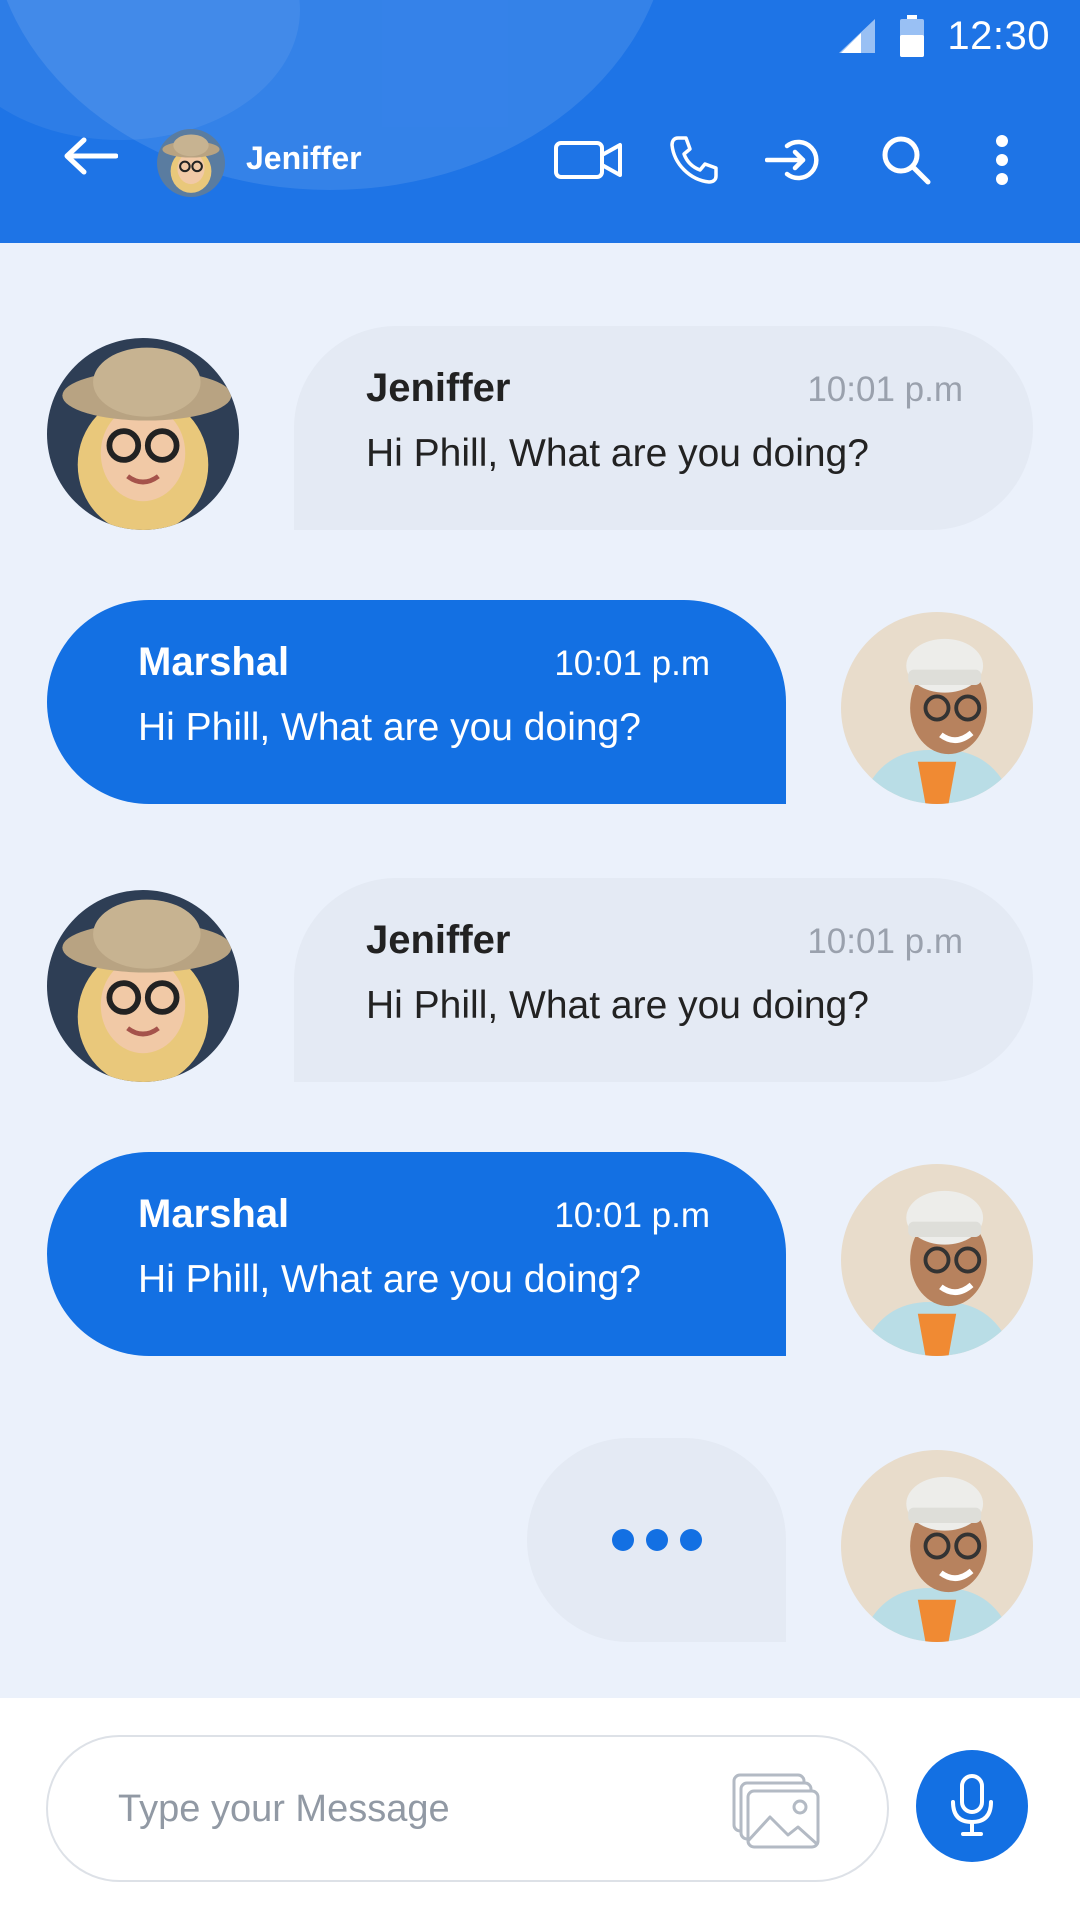  What do you see at coordinates (304, 158) in the screenshot?
I see `contact-name: Jeniffer` at bounding box center [304, 158].